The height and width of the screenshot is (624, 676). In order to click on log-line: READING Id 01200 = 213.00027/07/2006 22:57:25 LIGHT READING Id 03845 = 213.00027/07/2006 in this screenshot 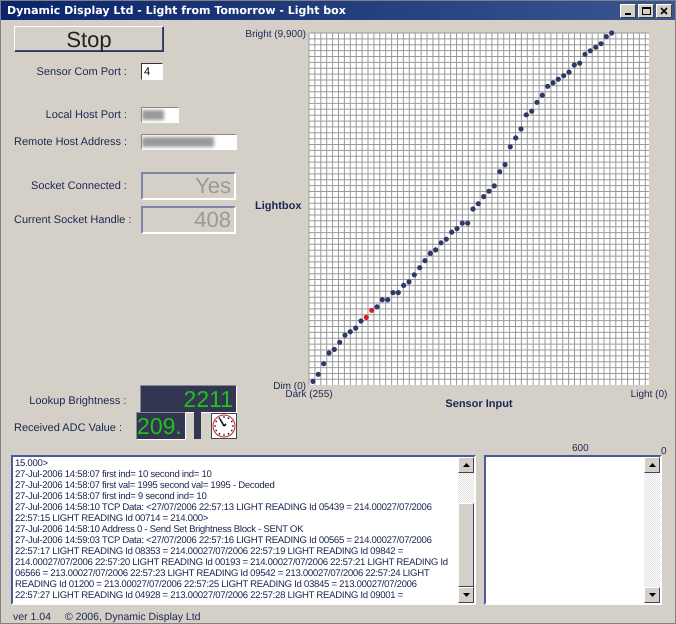, I will do `click(216, 584)`.